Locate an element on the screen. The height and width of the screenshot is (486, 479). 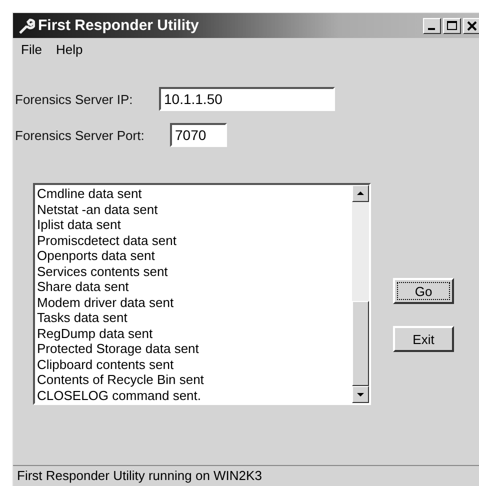
close-button is located at coordinates (471, 26).